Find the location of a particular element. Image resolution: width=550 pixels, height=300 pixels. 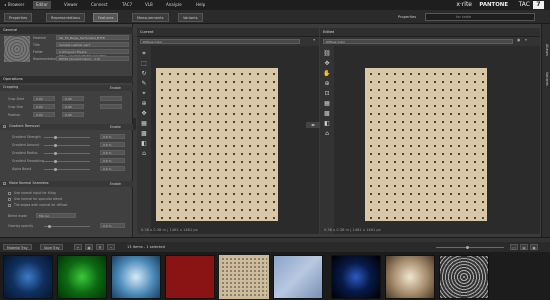

gradient-strength-value: 0.0 % is located at coordinates (112, 136).